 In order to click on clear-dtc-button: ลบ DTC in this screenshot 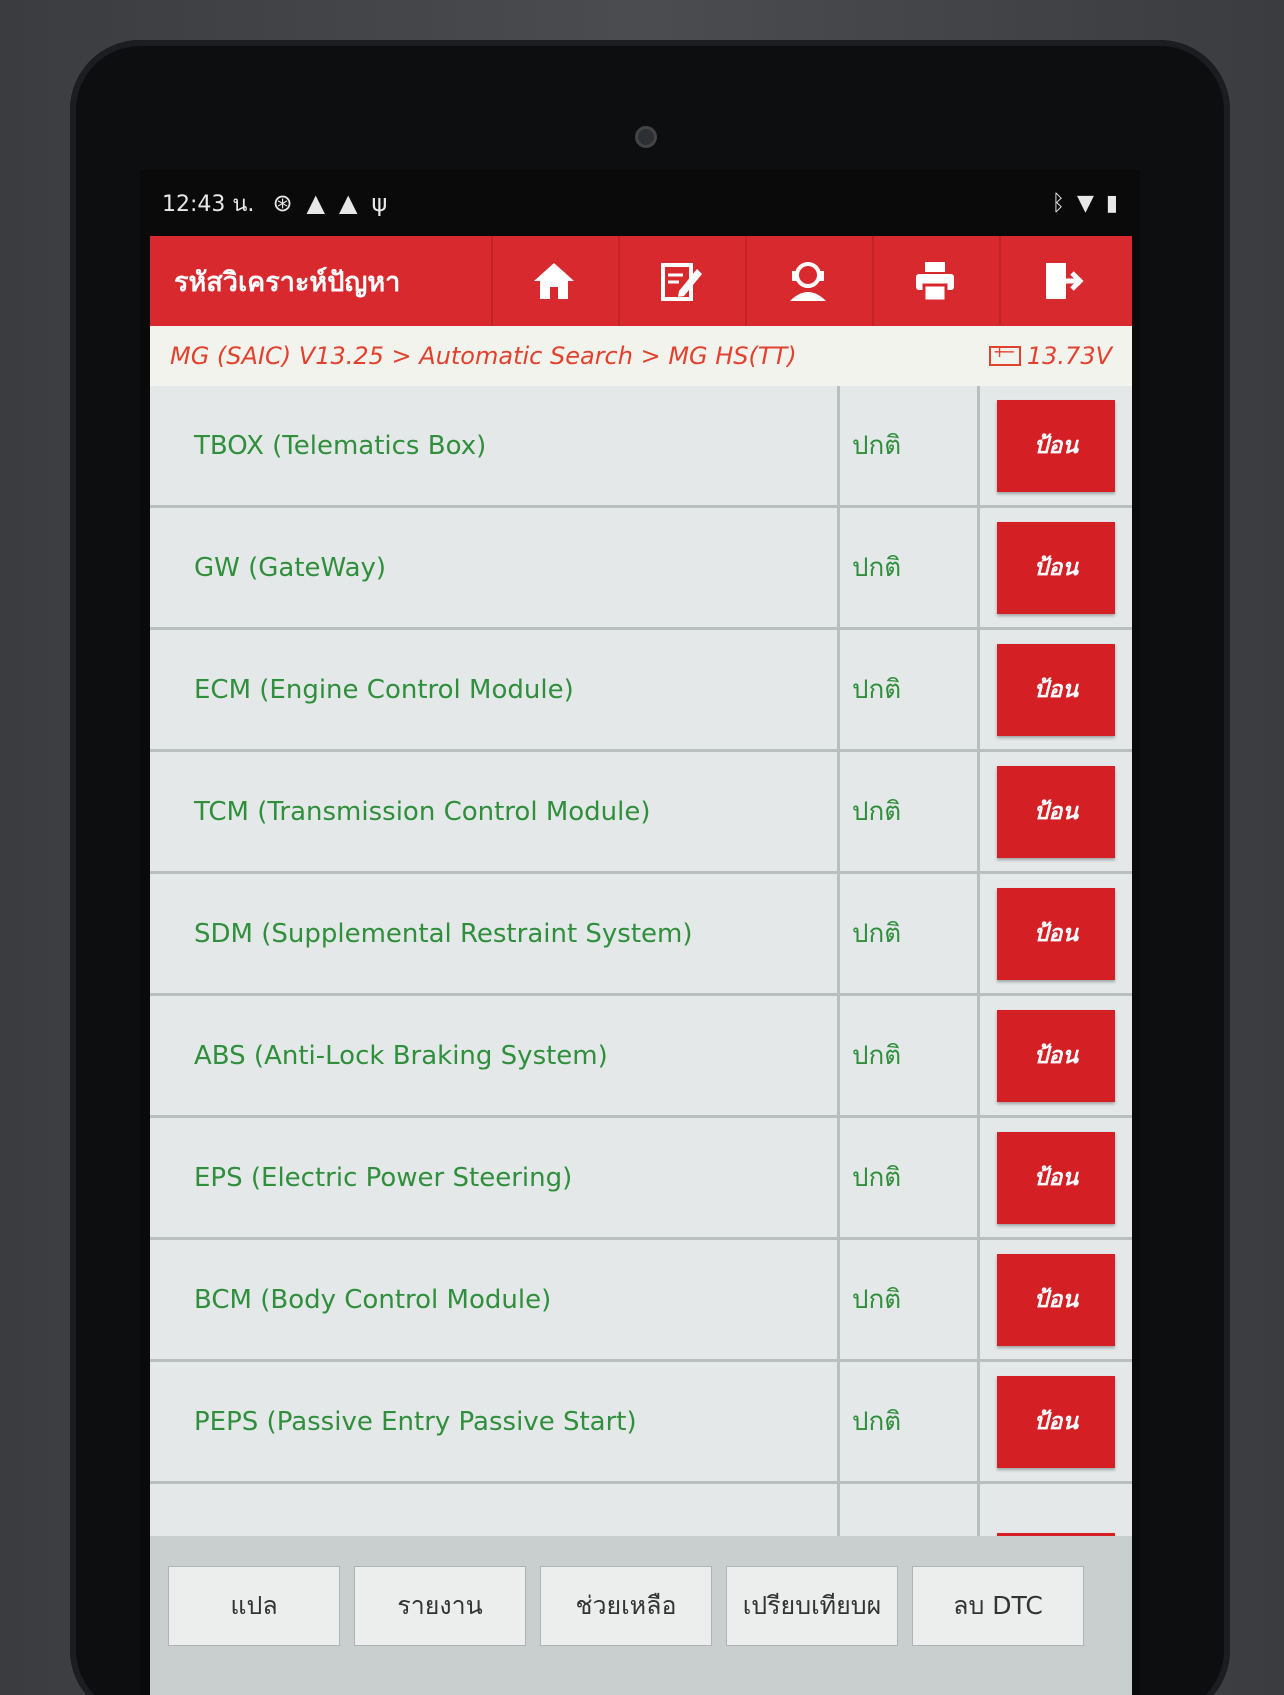, I will do `click(998, 1606)`.